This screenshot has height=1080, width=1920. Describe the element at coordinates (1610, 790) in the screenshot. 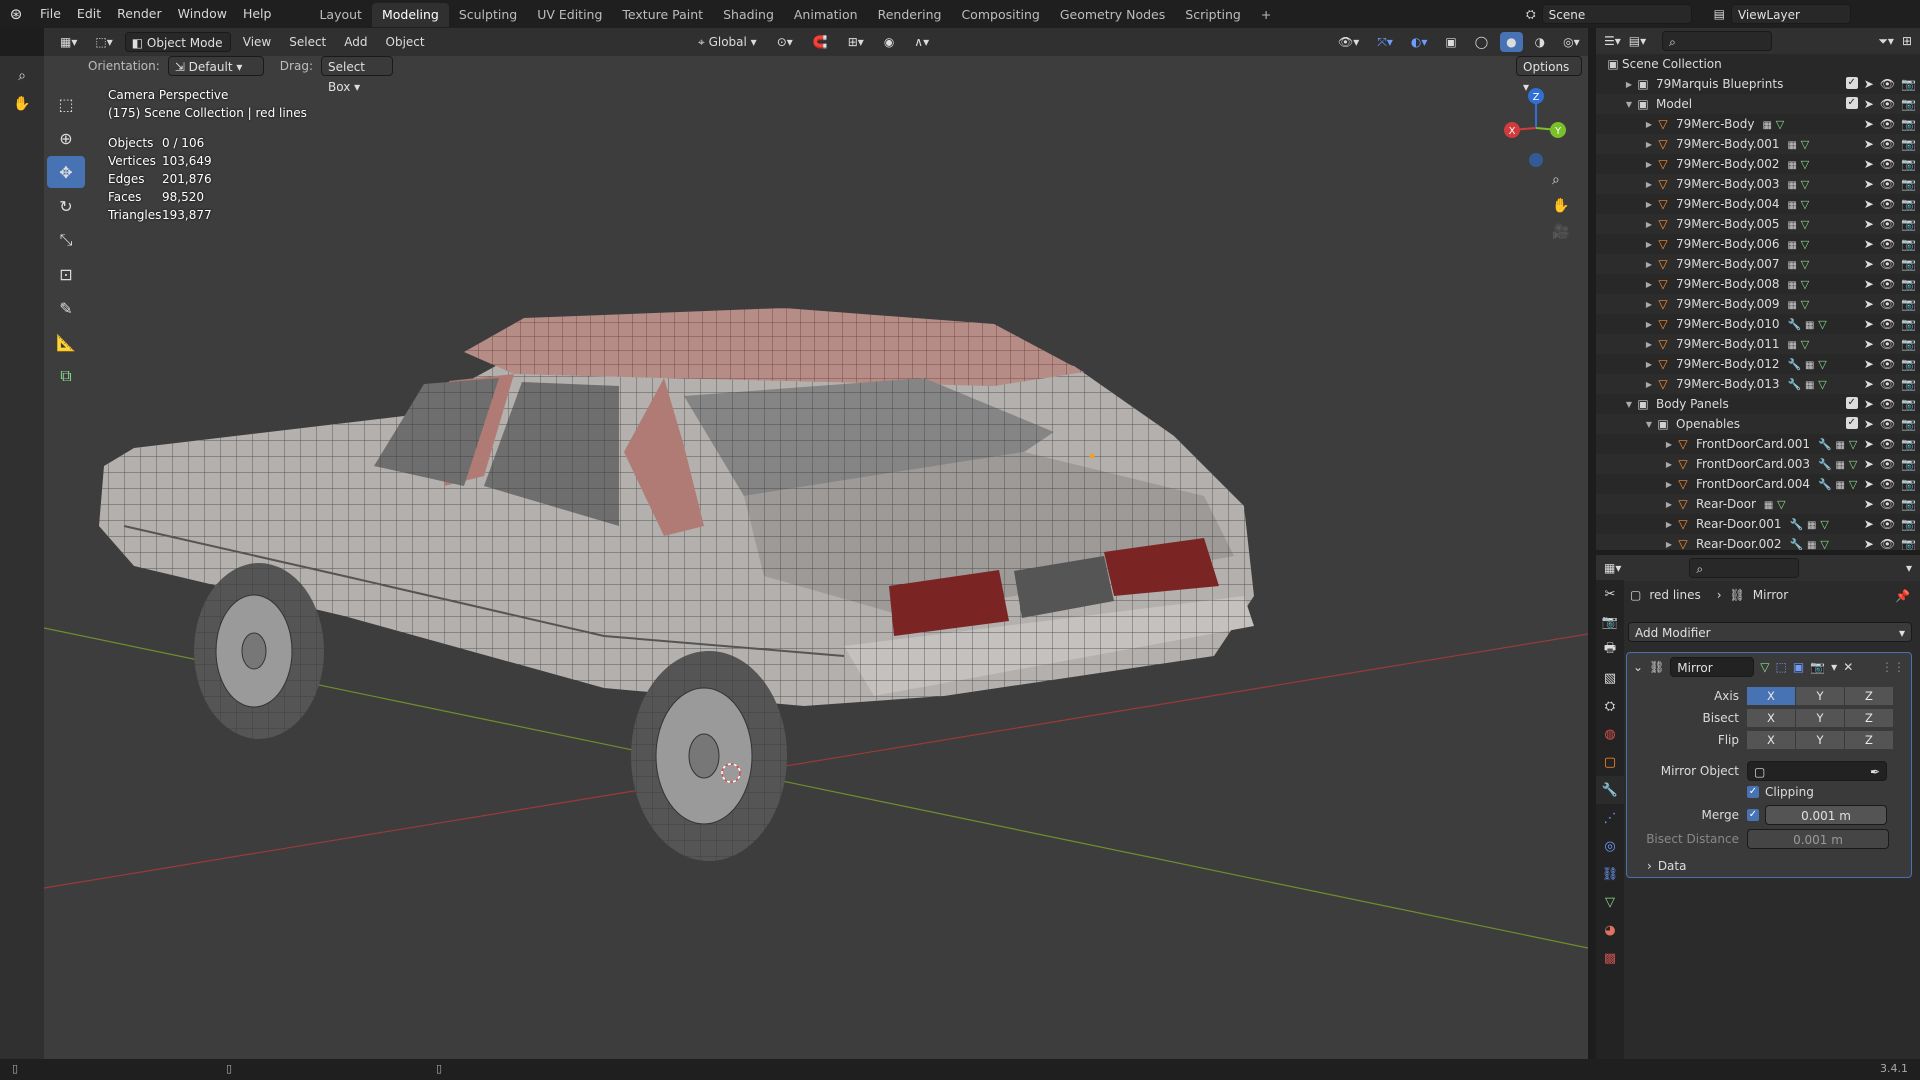

I see `modifier-tab-icon: 🔧` at that location.